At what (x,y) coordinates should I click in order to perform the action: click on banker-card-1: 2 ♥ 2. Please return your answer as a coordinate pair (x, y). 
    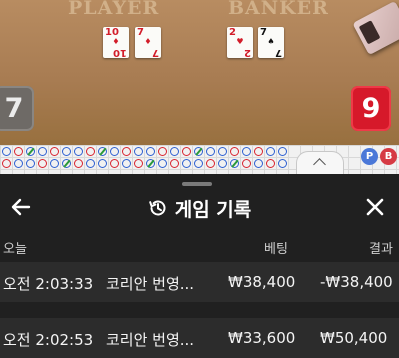
    Looking at the image, I should click on (240, 42).